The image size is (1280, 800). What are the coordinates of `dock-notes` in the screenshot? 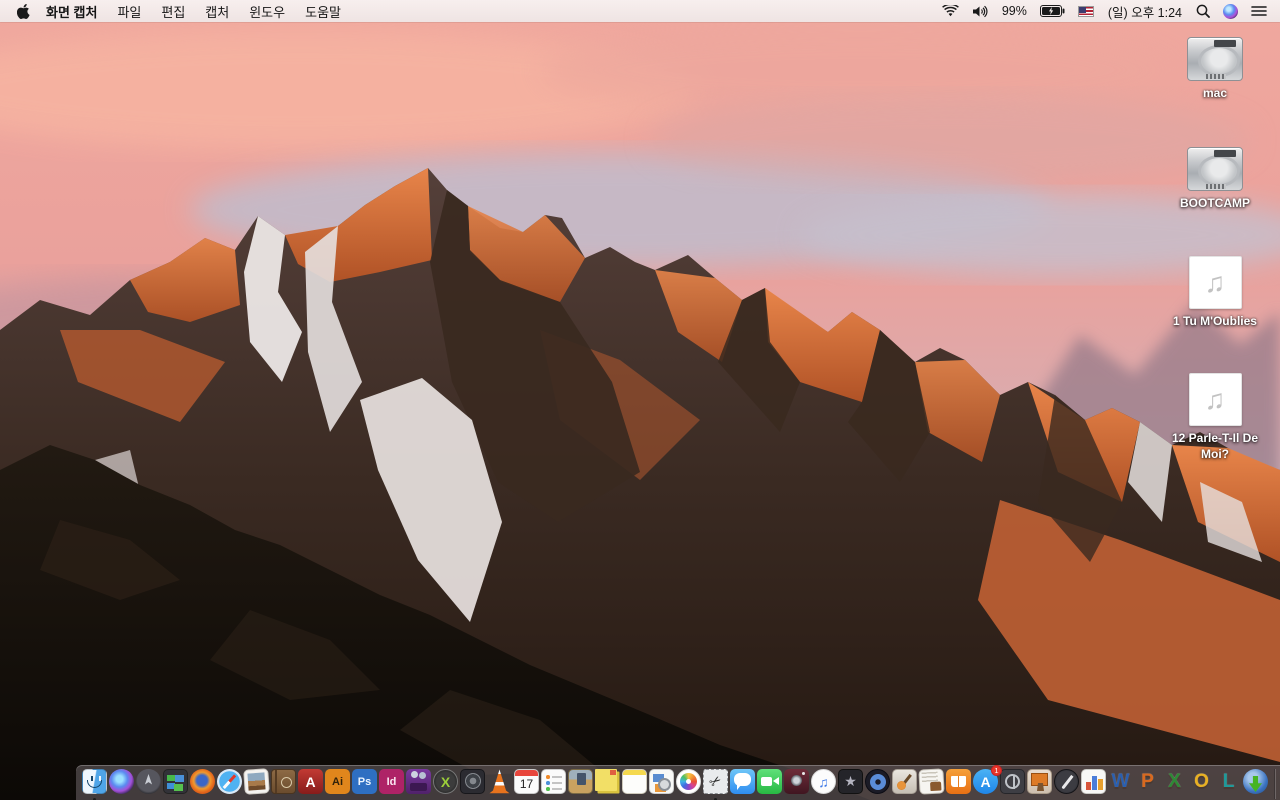 It's located at (635, 784).